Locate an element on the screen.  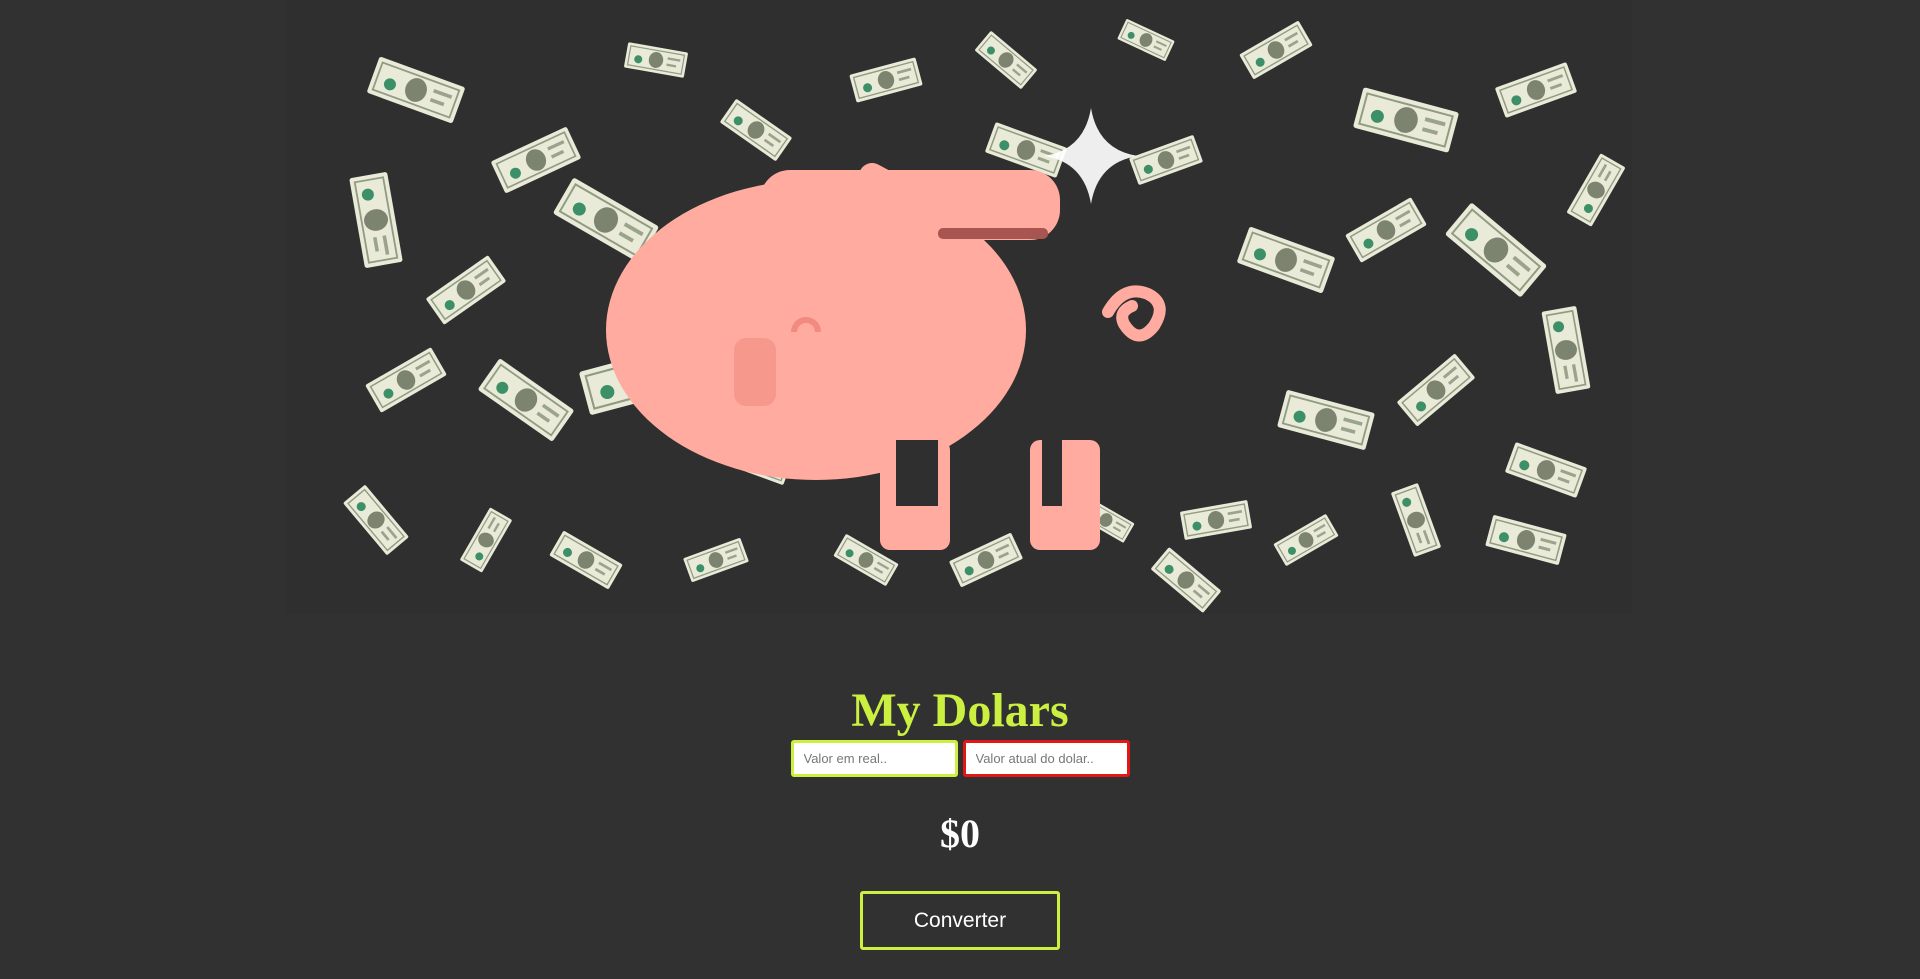
convert-button: Converter is located at coordinates (960, 920).